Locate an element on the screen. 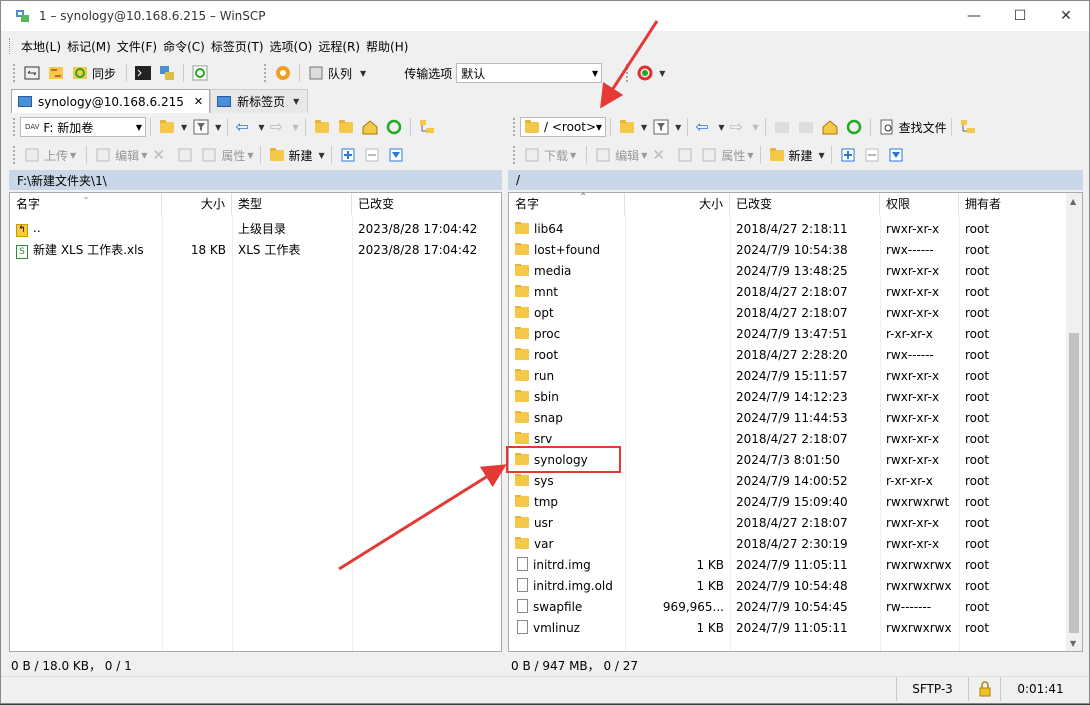 This screenshot has height=705, width=1090. table-row: sys 2024/7/9 14:00:52 r-xr-xr-x root is located at coordinates (787, 480).